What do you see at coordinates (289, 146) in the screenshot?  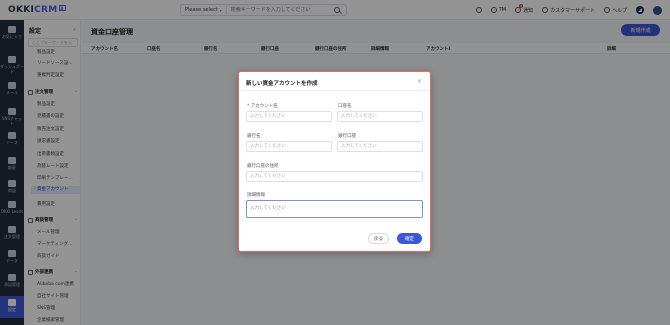 I see `bank-name-input: 入力してください` at bounding box center [289, 146].